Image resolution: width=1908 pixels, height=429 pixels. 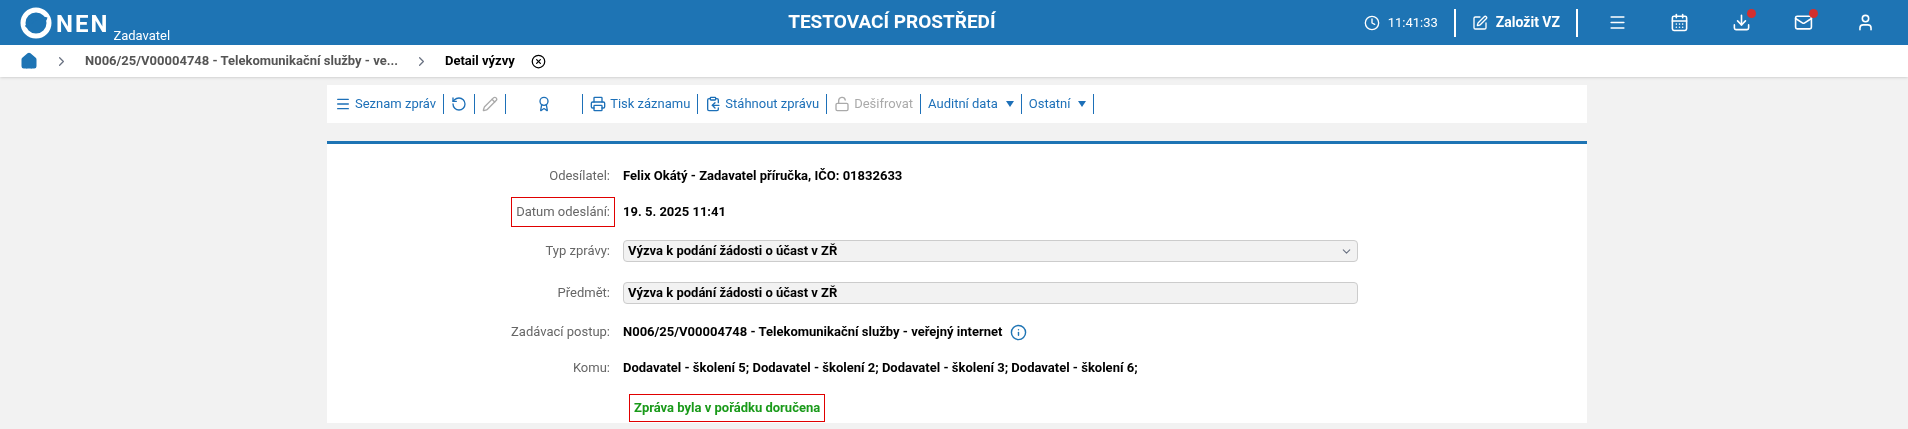 I want to click on field-value: 19. 5. 2025 11:41, so click(x=674, y=212).